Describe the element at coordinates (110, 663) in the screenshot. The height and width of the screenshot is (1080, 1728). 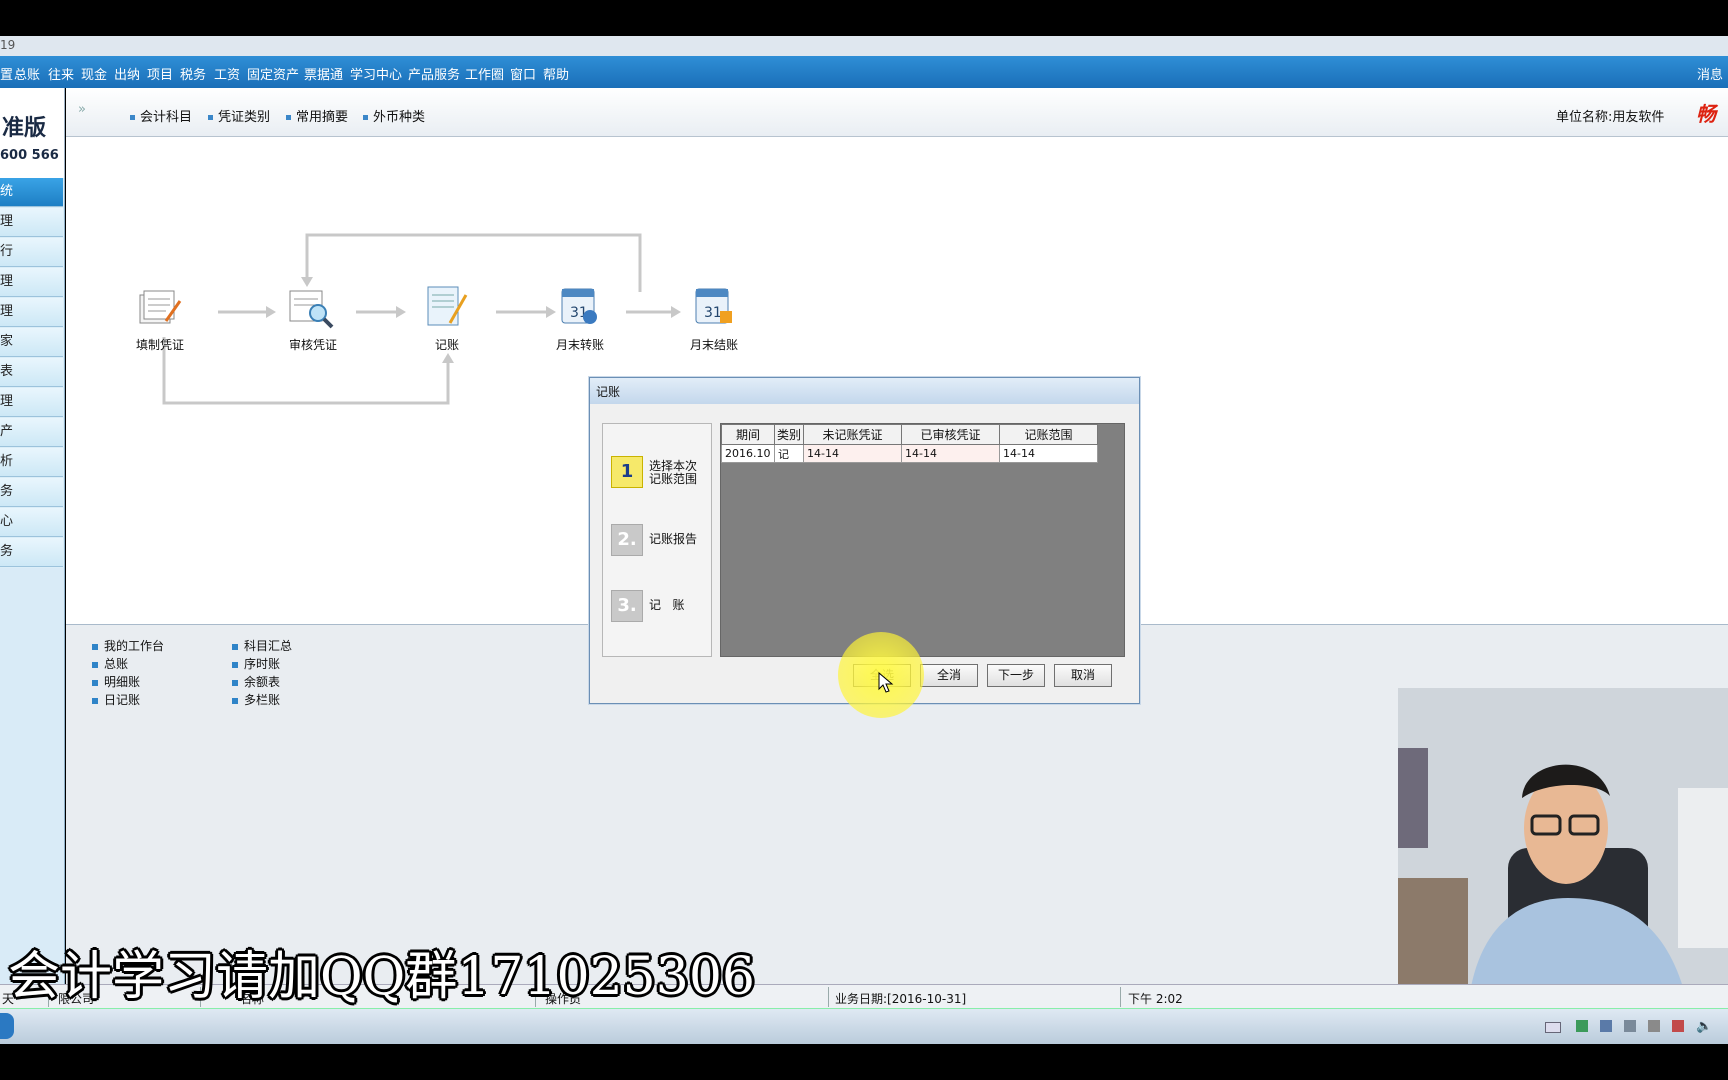
I see `link-general-ledger: 总账` at that location.